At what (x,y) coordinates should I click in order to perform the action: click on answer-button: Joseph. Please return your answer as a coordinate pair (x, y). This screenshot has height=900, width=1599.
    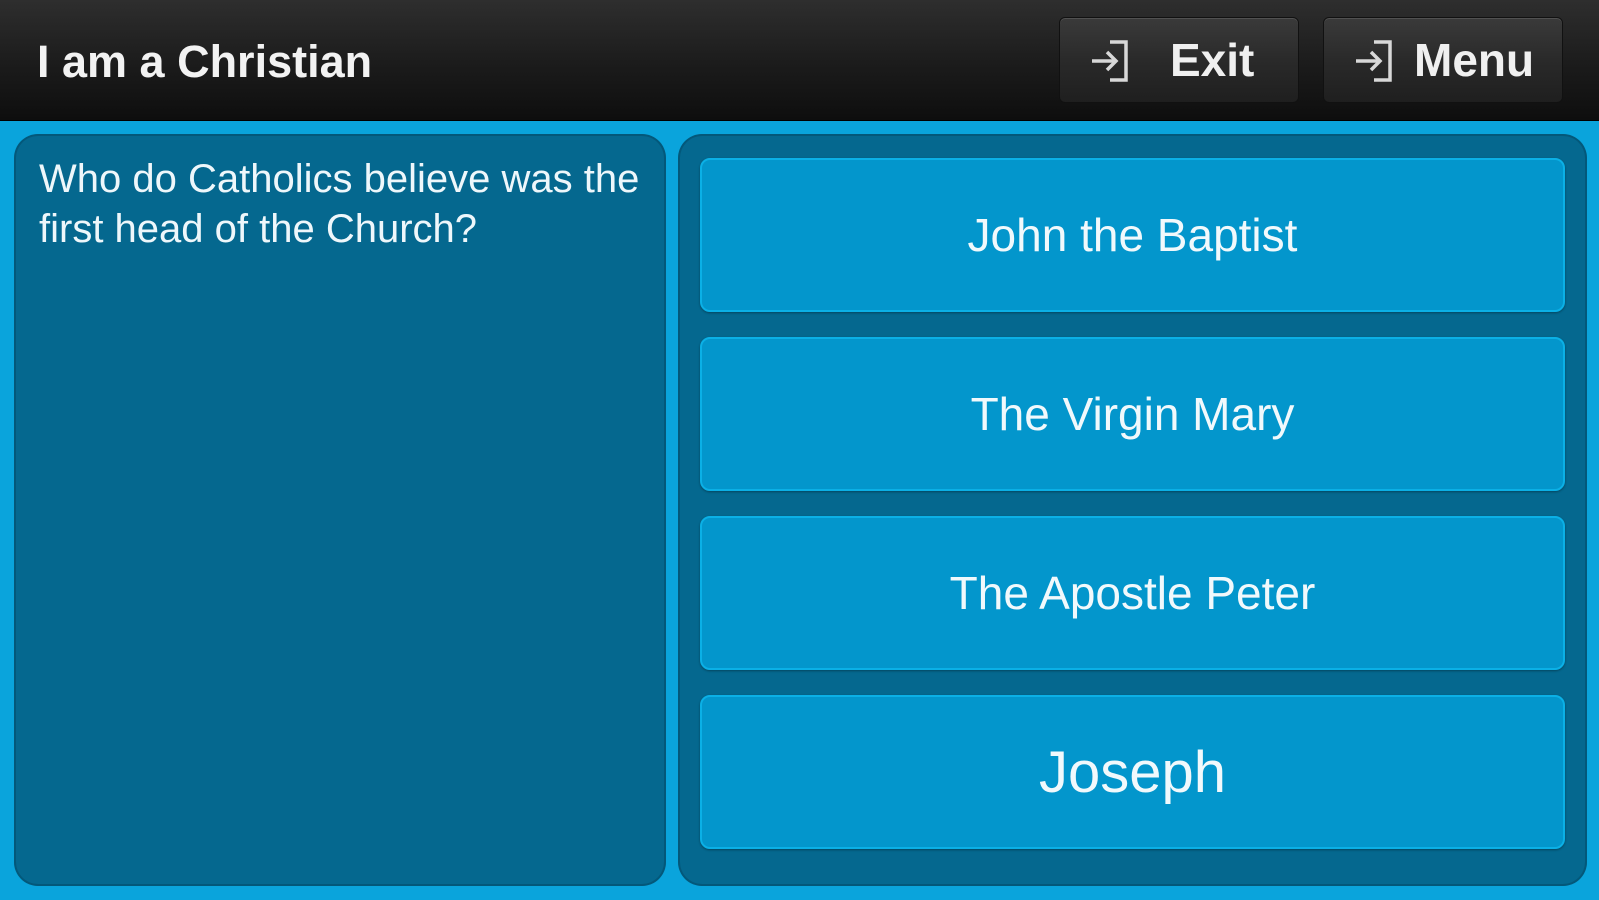
    Looking at the image, I should click on (1132, 772).